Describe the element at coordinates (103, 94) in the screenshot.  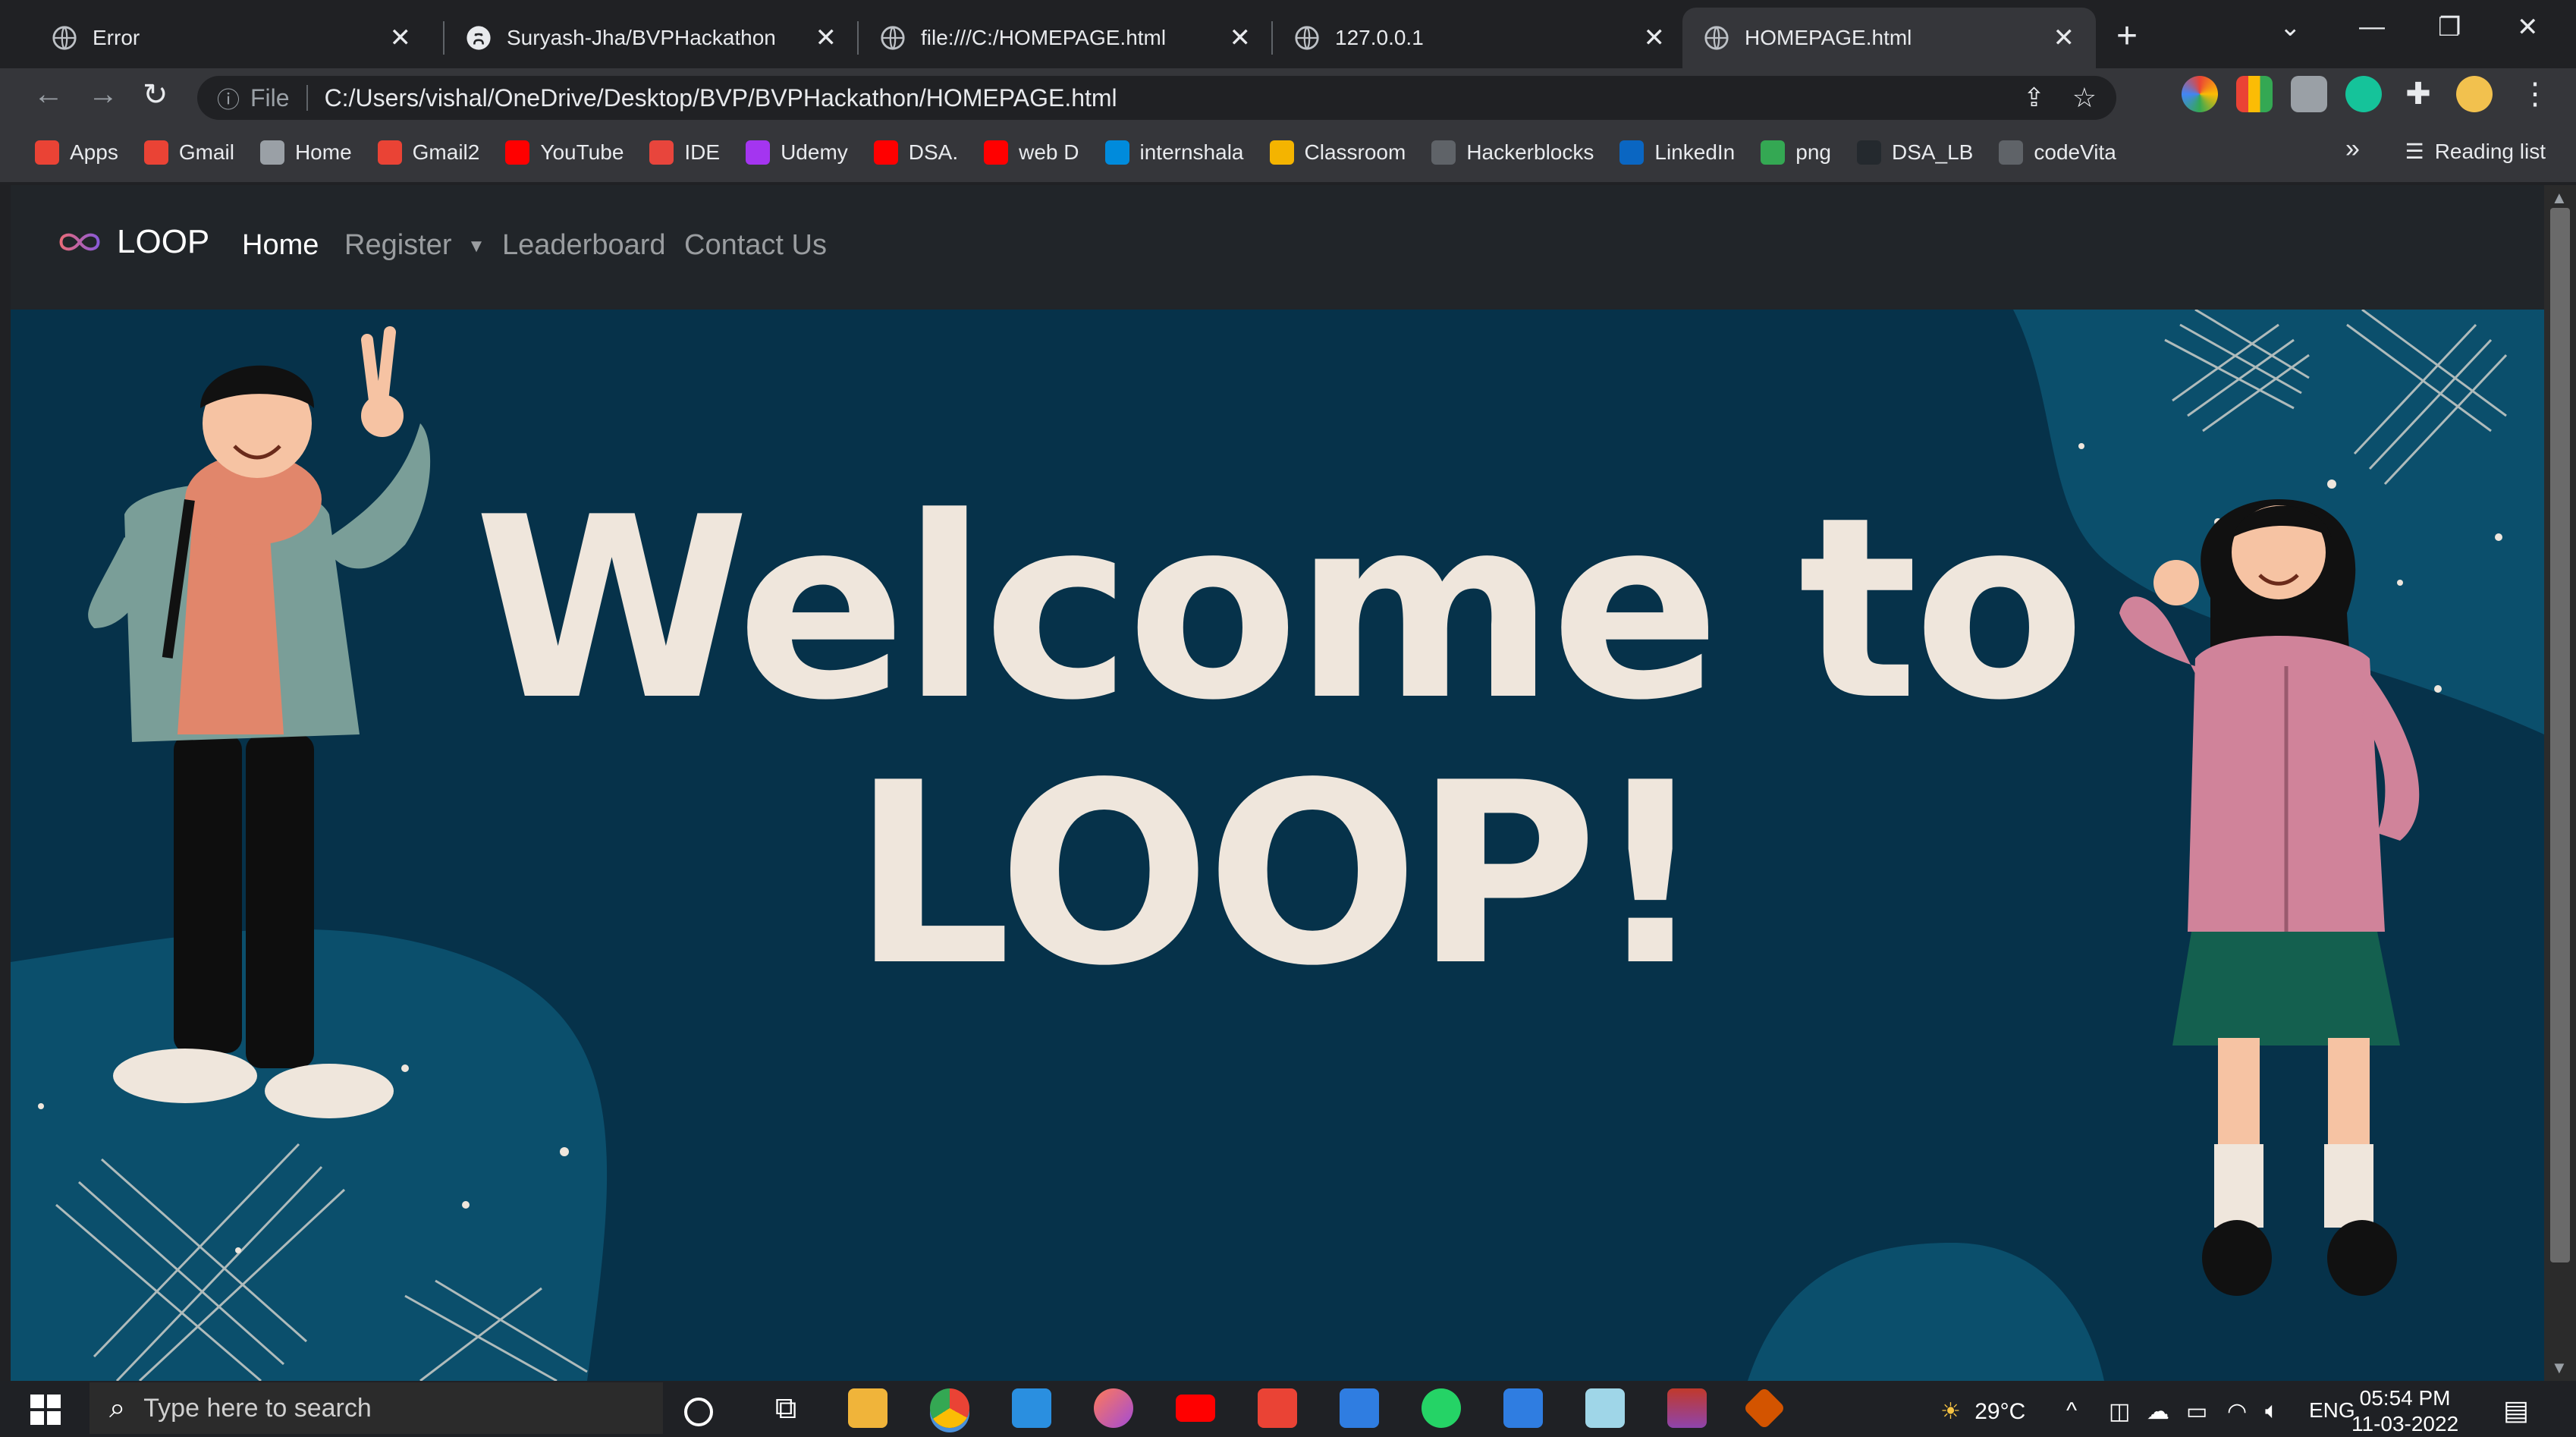
I see `forward-arrow-icon: →` at that location.